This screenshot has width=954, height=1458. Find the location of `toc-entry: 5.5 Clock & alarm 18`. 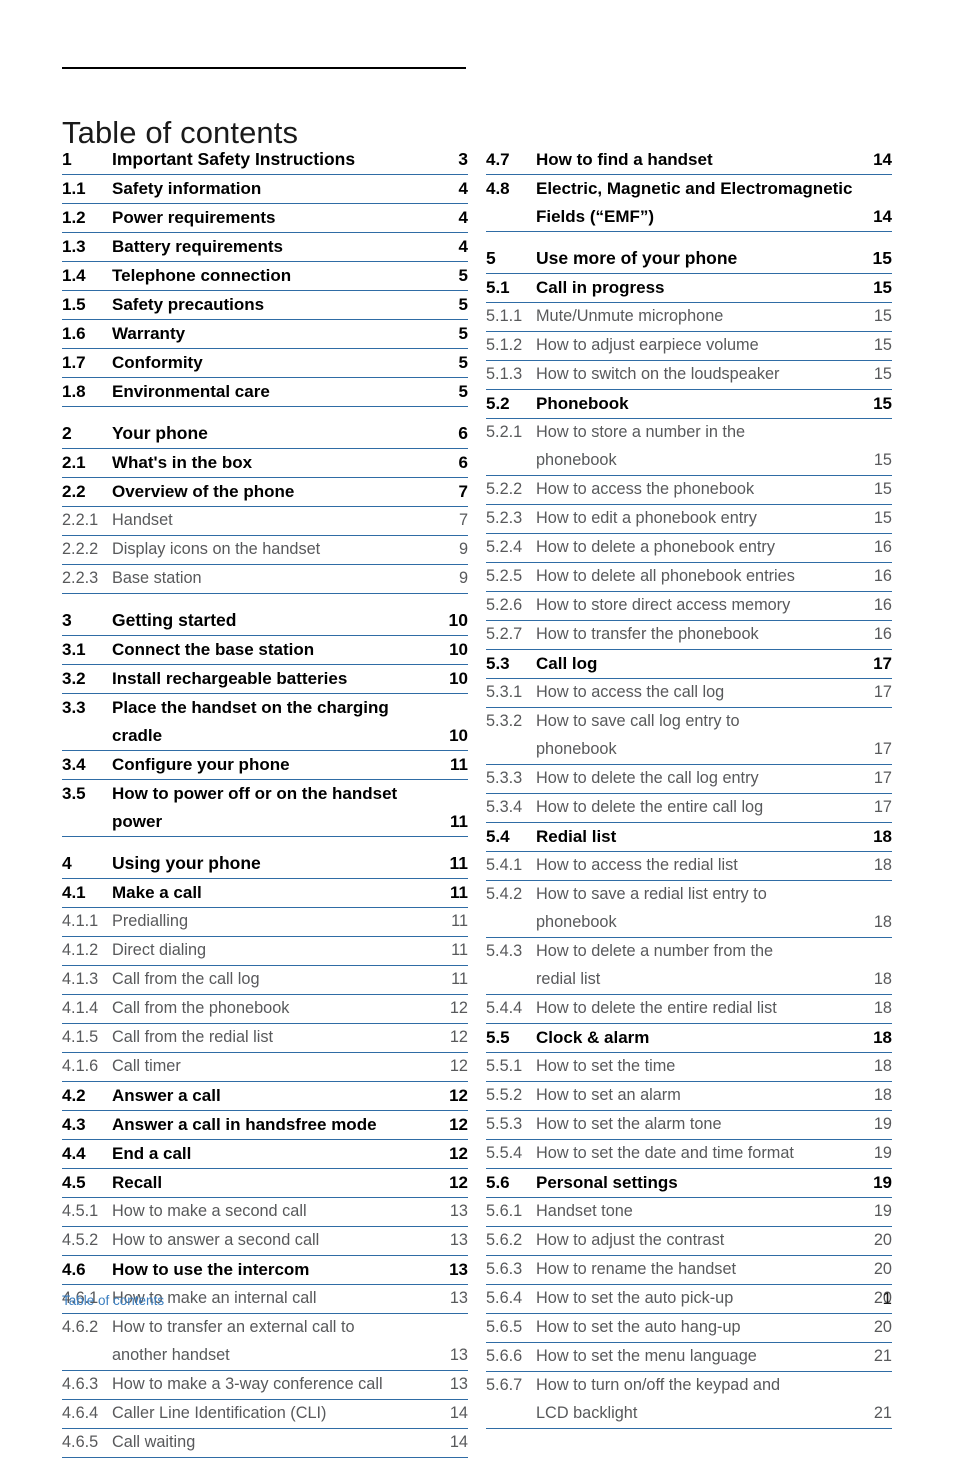

toc-entry: 5.5 Clock & alarm 18 is located at coordinates (689, 1038).